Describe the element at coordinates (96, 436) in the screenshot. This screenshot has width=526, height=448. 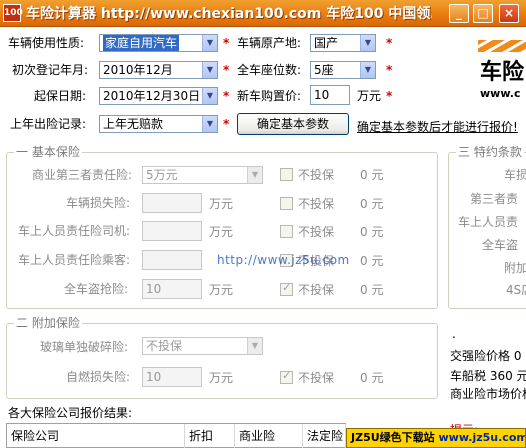
I see `column-header: 保险公司` at that location.